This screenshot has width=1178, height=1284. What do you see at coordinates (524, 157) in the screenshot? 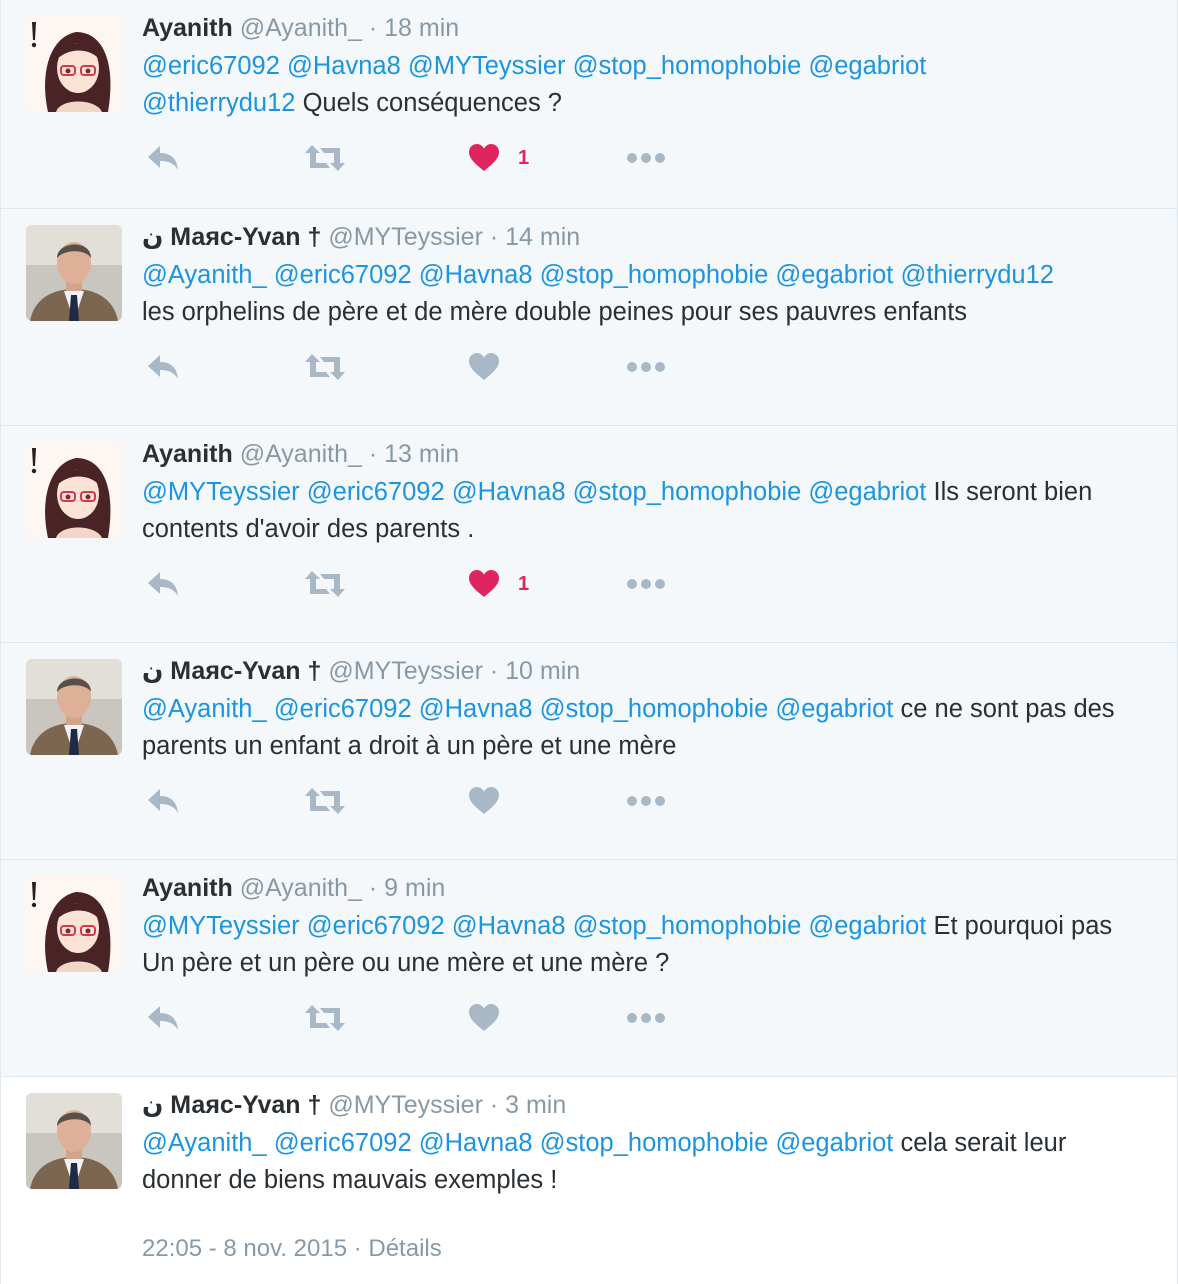
I see `like-count: 1` at bounding box center [524, 157].